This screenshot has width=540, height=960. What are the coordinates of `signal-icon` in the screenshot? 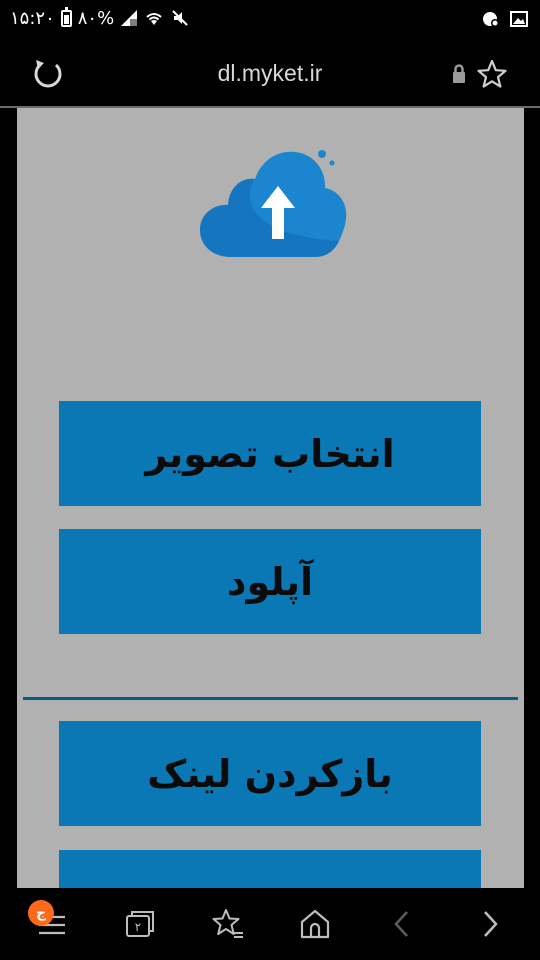 It's located at (129, 18).